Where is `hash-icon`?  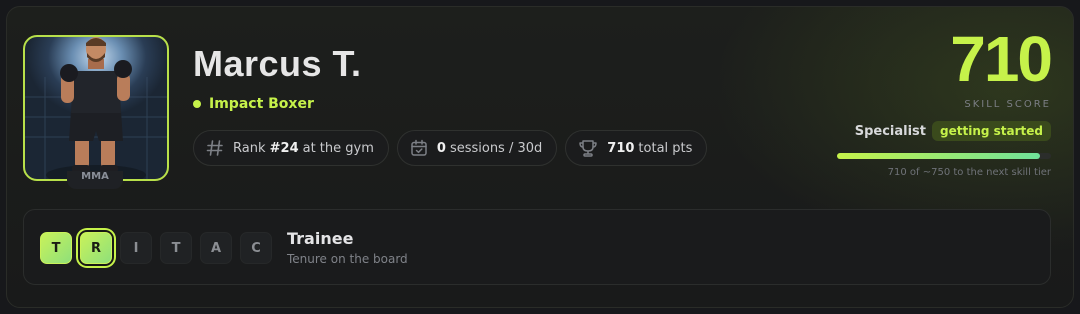 hash-icon is located at coordinates (214, 148).